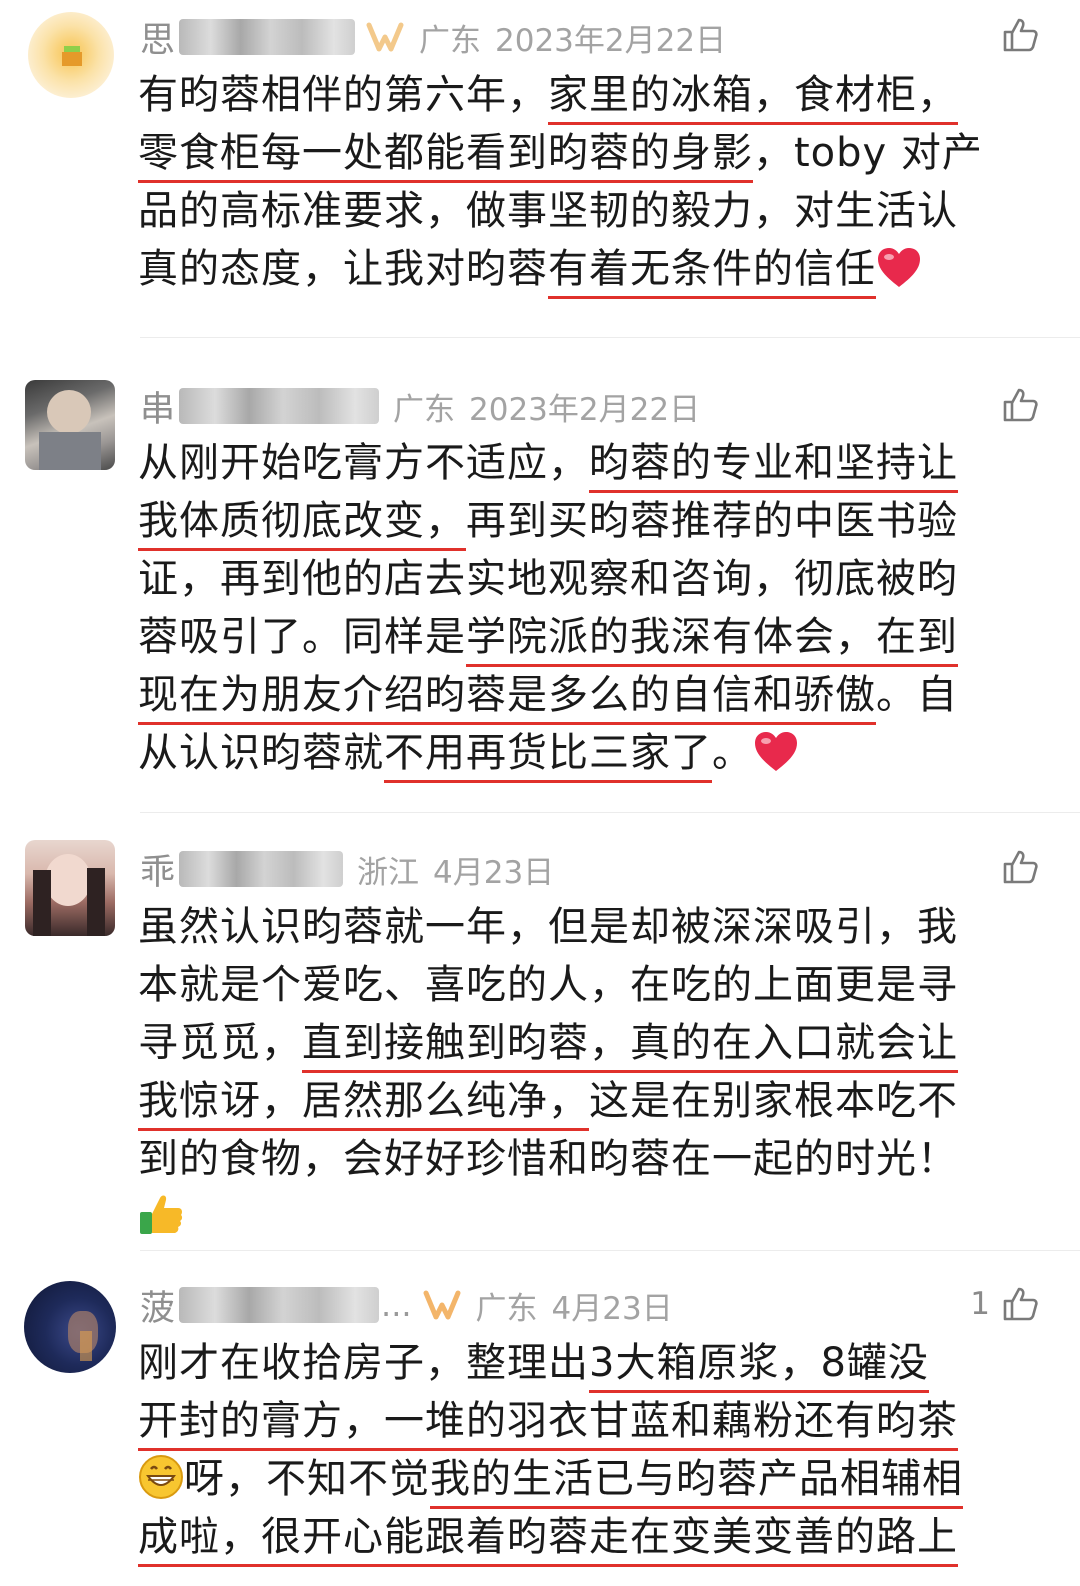 This screenshot has height=1586, width=1080. I want to click on comment-line: 寻觅觅，直到接触到昀蓉，真的在入口就会让, so click(573, 1043).